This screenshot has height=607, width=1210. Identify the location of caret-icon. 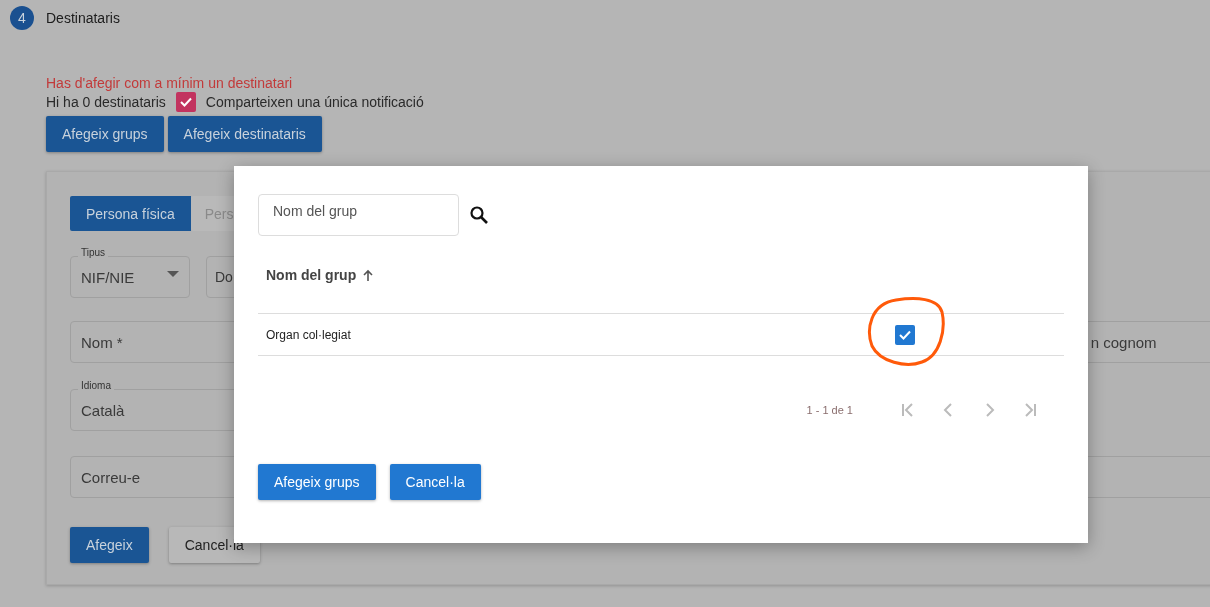
(173, 274).